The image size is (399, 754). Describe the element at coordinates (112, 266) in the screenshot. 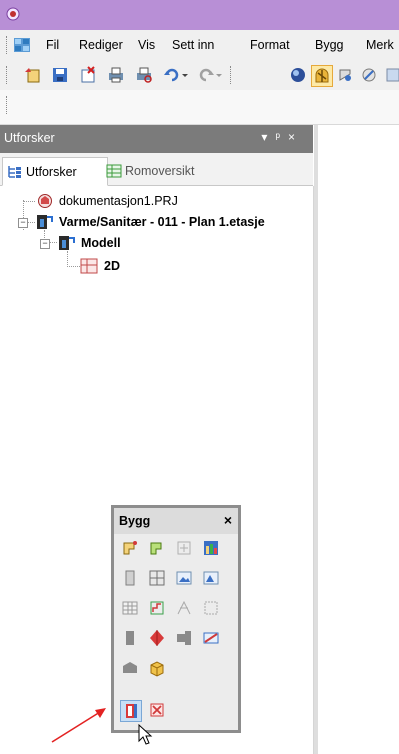

I see `tree-item-2d: 2D` at that location.